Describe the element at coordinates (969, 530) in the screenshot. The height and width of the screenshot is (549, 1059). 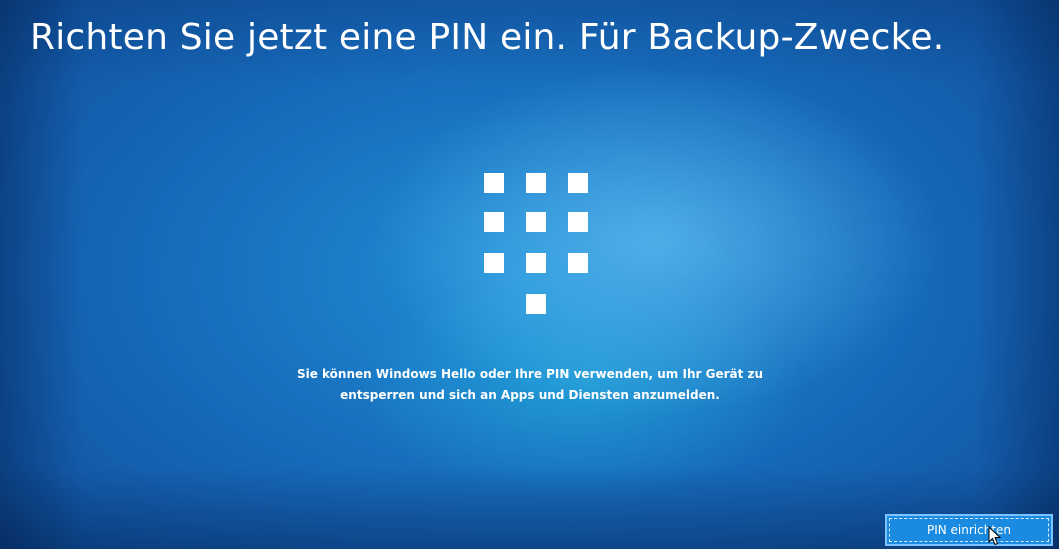
I see `set-up-pin-button: PIN einrichten` at that location.